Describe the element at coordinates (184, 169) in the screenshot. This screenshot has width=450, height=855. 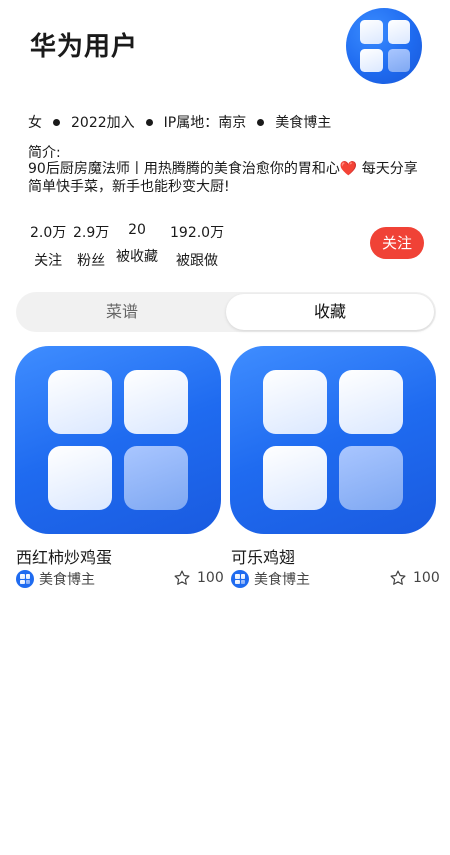
I see `intro-text-part1: 90后厨房魔法师丨用热腾腾的美食治愈你的胃和心` at that location.